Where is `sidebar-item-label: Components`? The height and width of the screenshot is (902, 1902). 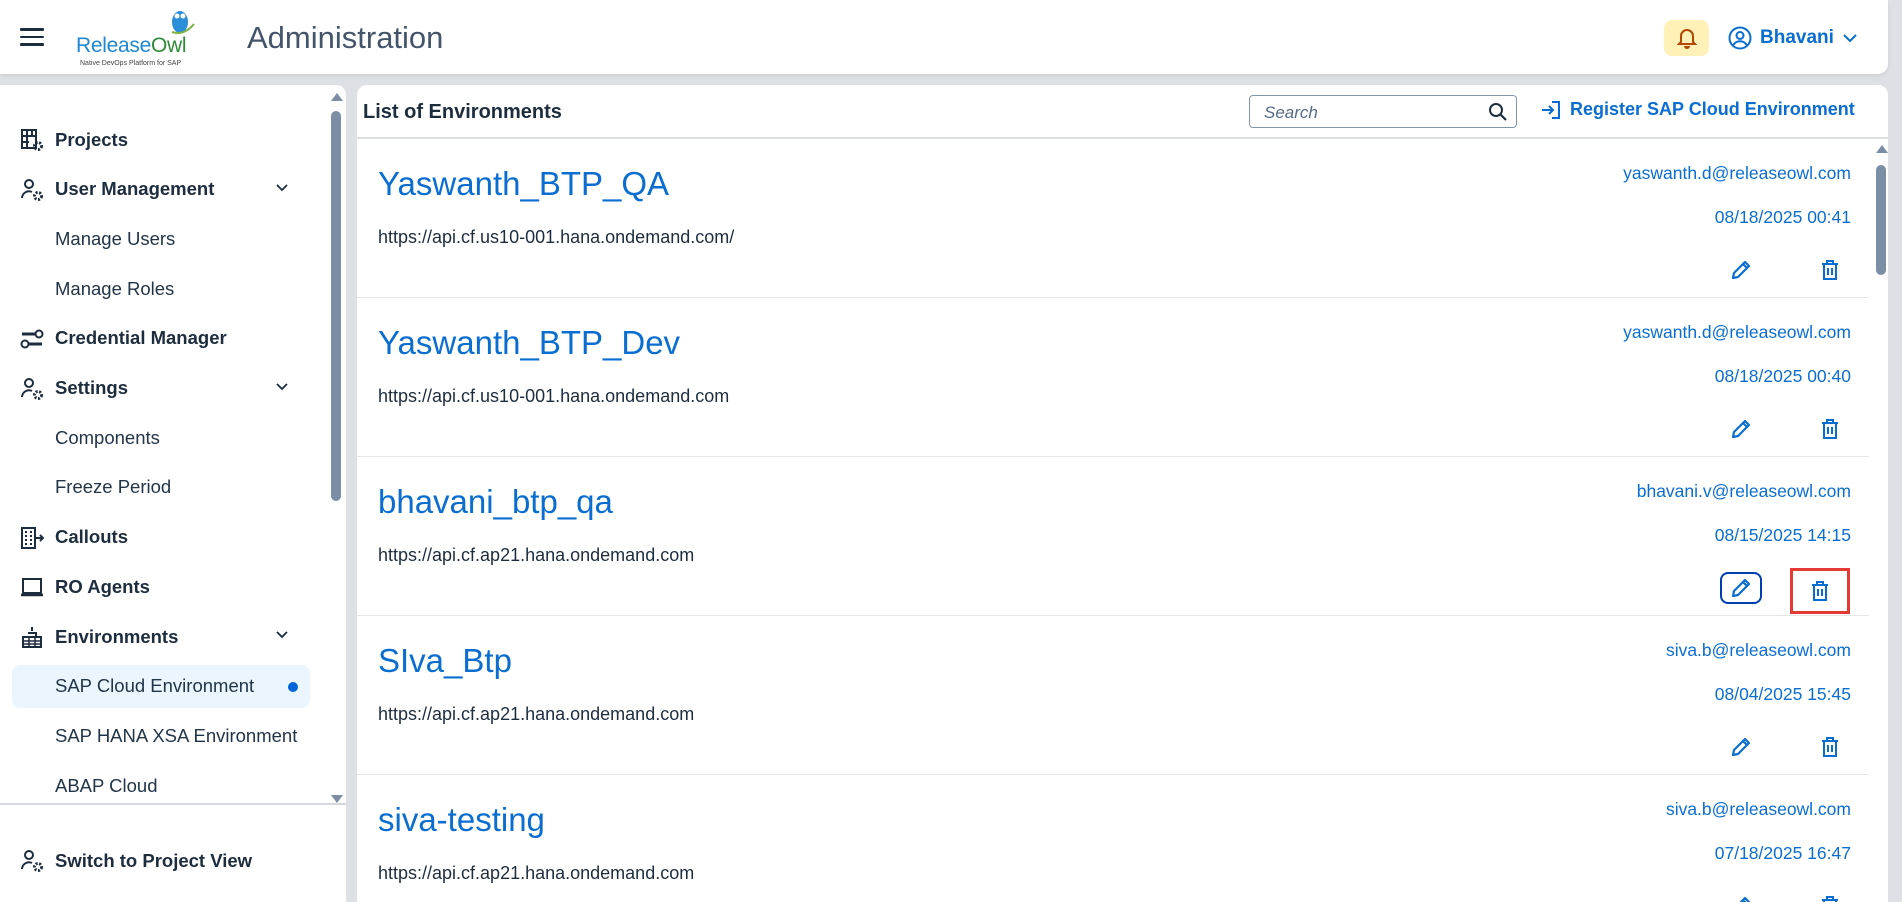 sidebar-item-label: Components is located at coordinates (107, 437).